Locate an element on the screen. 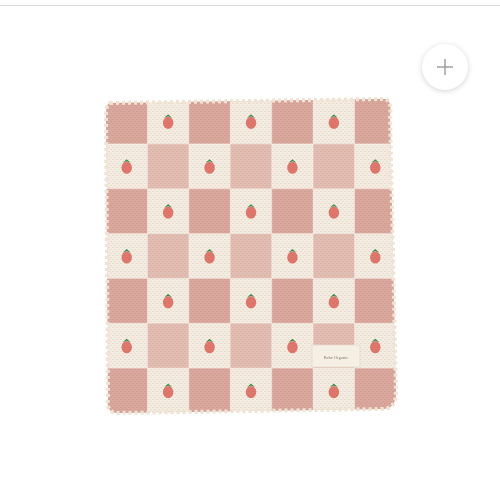 This screenshot has height=500, width=500. brand-label: Bebe Organic is located at coordinates (336, 356).